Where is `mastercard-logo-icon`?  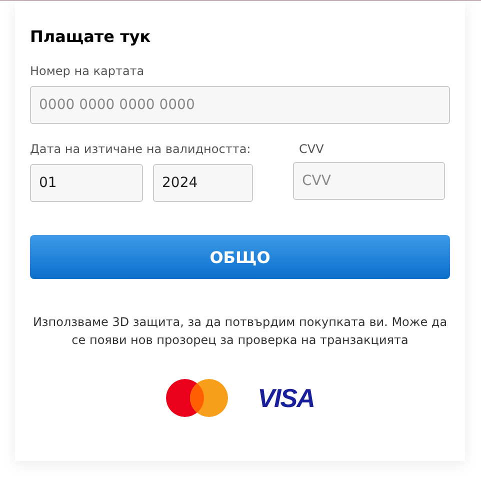
mastercard-logo-icon is located at coordinates (197, 398).